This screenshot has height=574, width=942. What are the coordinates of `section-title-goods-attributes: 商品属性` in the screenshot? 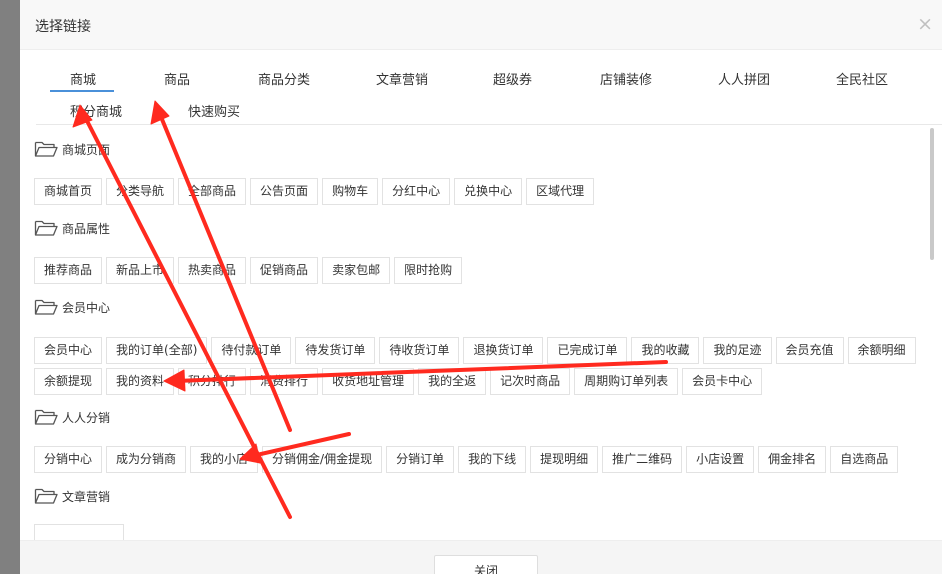 It's located at (86, 228).